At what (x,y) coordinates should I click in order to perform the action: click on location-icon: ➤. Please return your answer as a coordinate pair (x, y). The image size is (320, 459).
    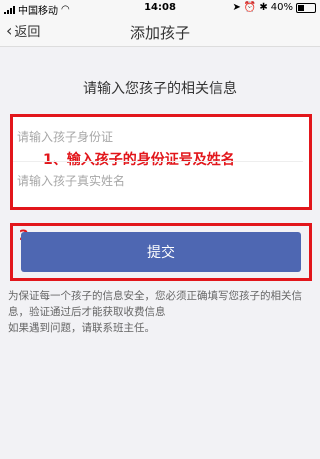
    Looking at the image, I should click on (236, 7).